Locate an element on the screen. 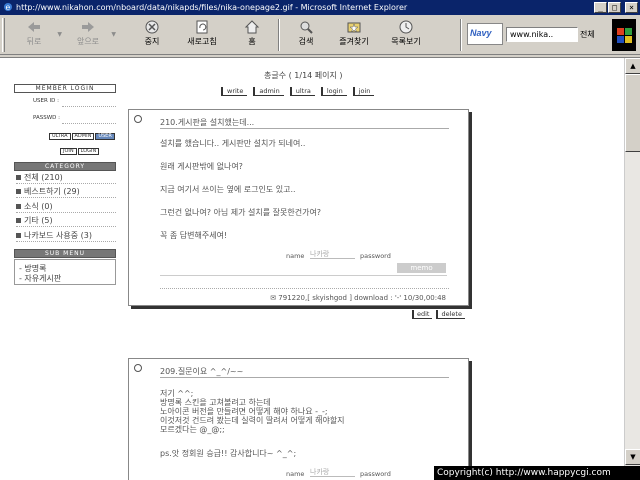 This screenshot has width=640, height=480. edit-button: edit is located at coordinates (422, 314).